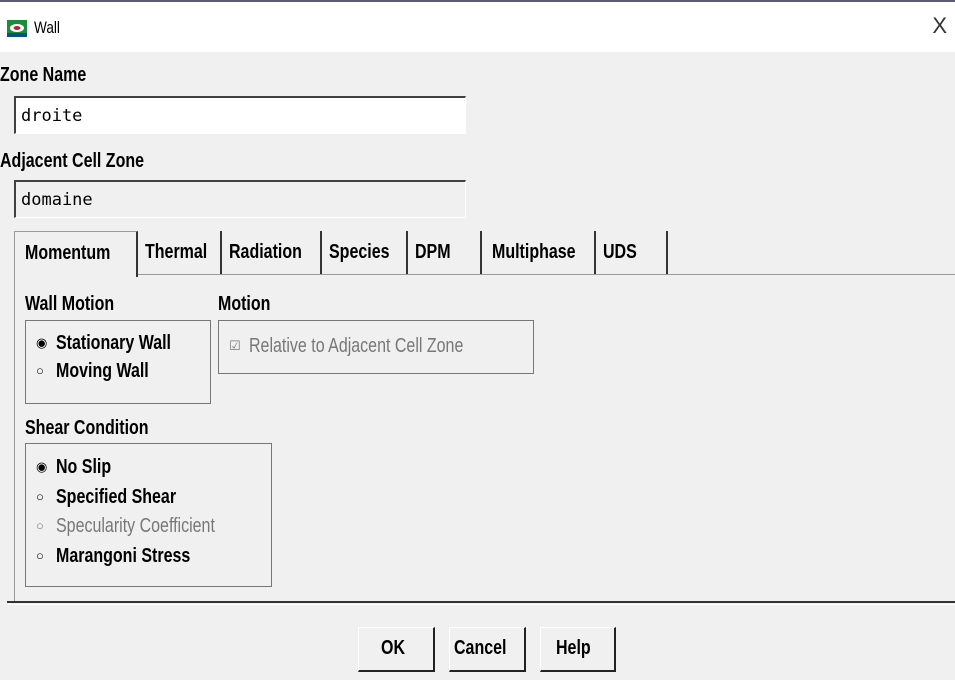  Describe the element at coordinates (939, 26) in the screenshot. I see `close-icon: X` at that location.